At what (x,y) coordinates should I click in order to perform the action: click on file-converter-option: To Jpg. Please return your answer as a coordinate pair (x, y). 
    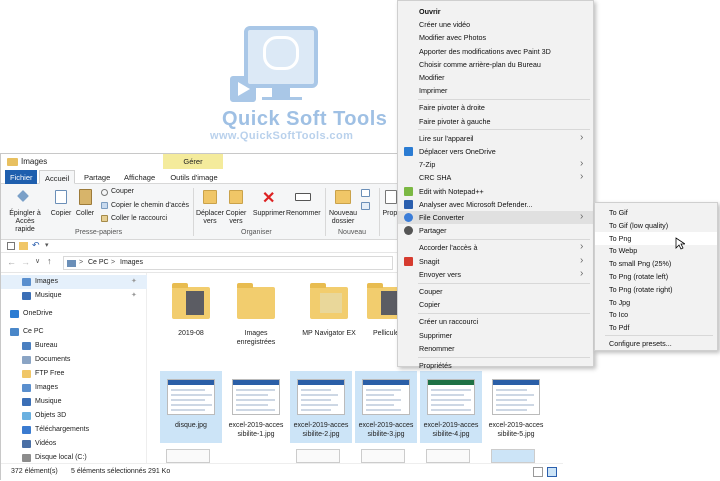
    Looking at the image, I should click on (656, 302).